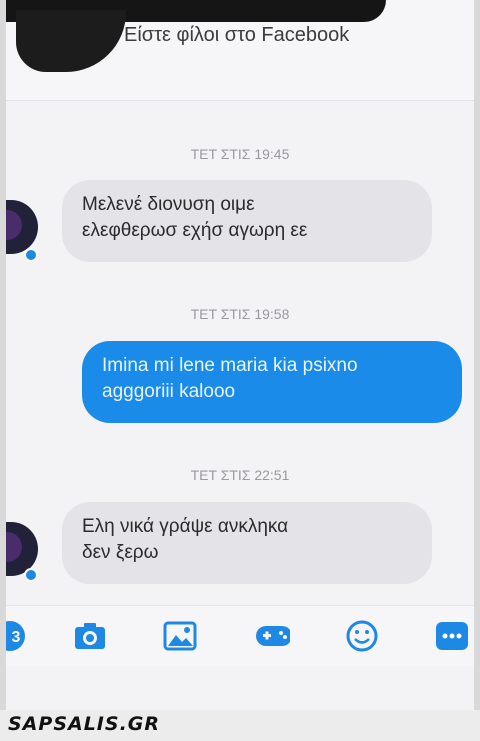 The height and width of the screenshot is (741, 480). Describe the element at coordinates (230, 365) in the screenshot. I see `message-line: Imina mi lene maria kia psixno` at that location.